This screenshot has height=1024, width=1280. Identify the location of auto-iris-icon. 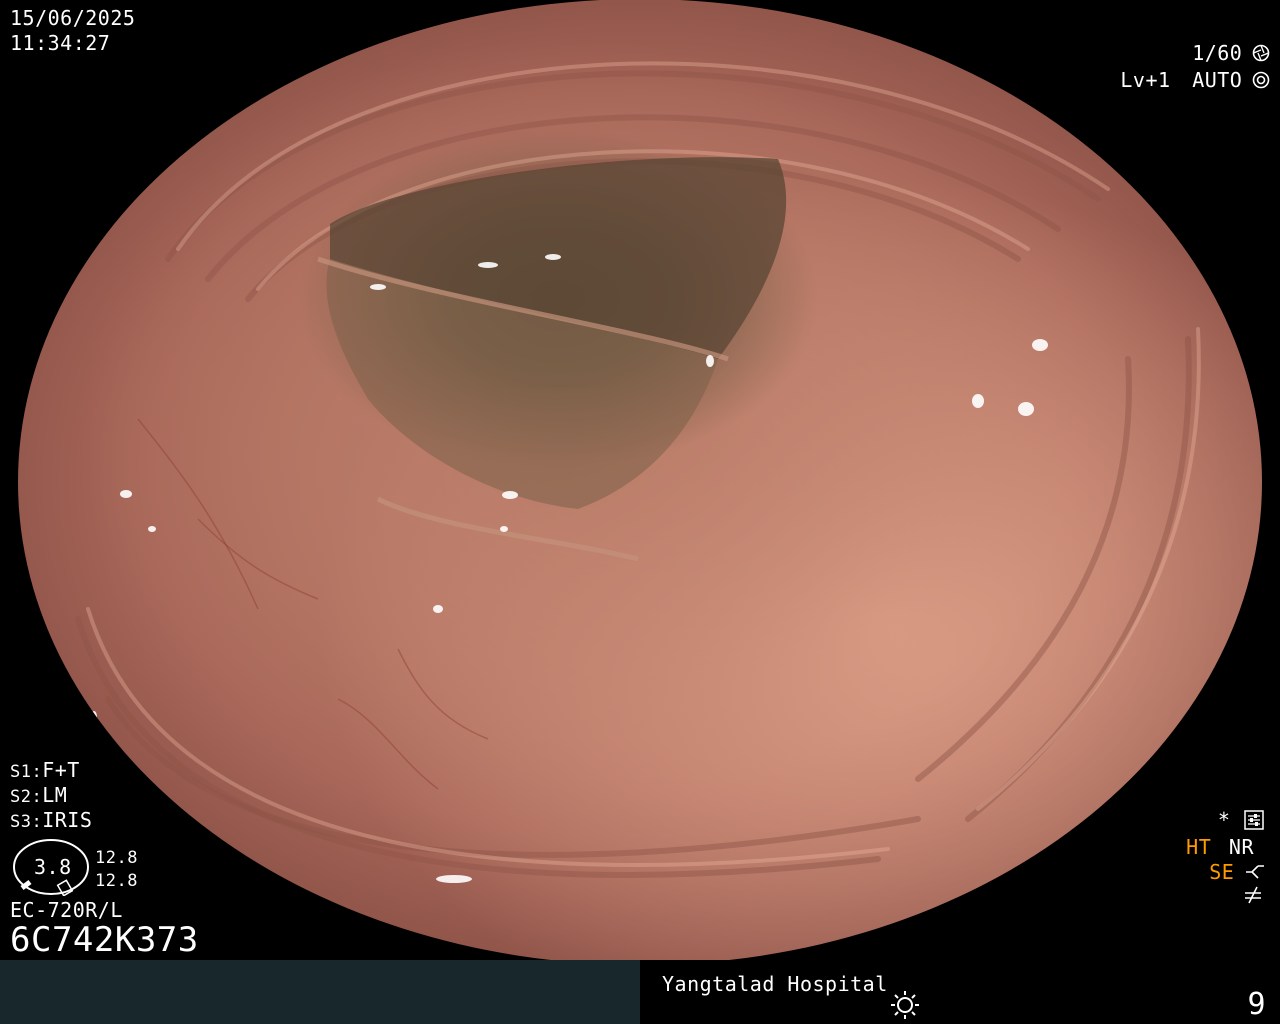
(1261, 80).